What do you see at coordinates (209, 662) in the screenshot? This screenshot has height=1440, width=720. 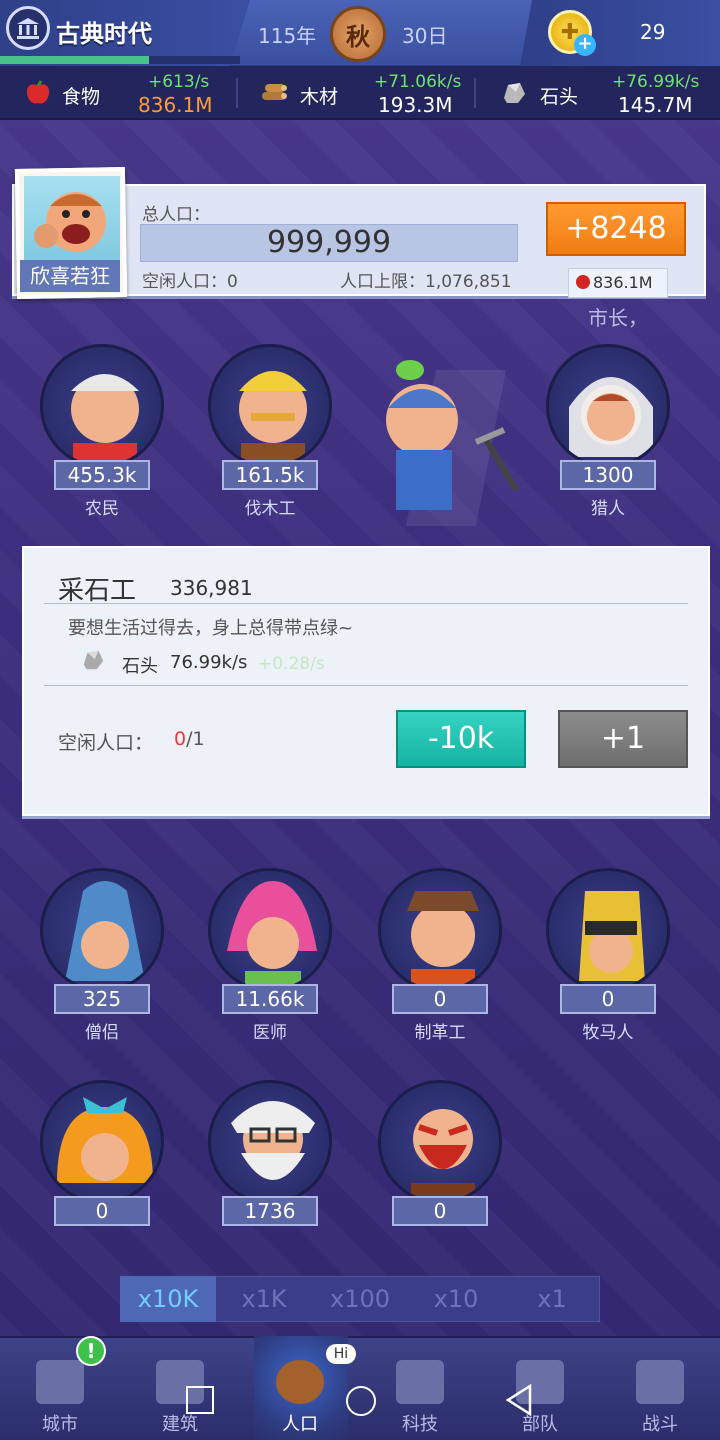 I see `production-rate: 76.99k/s` at bounding box center [209, 662].